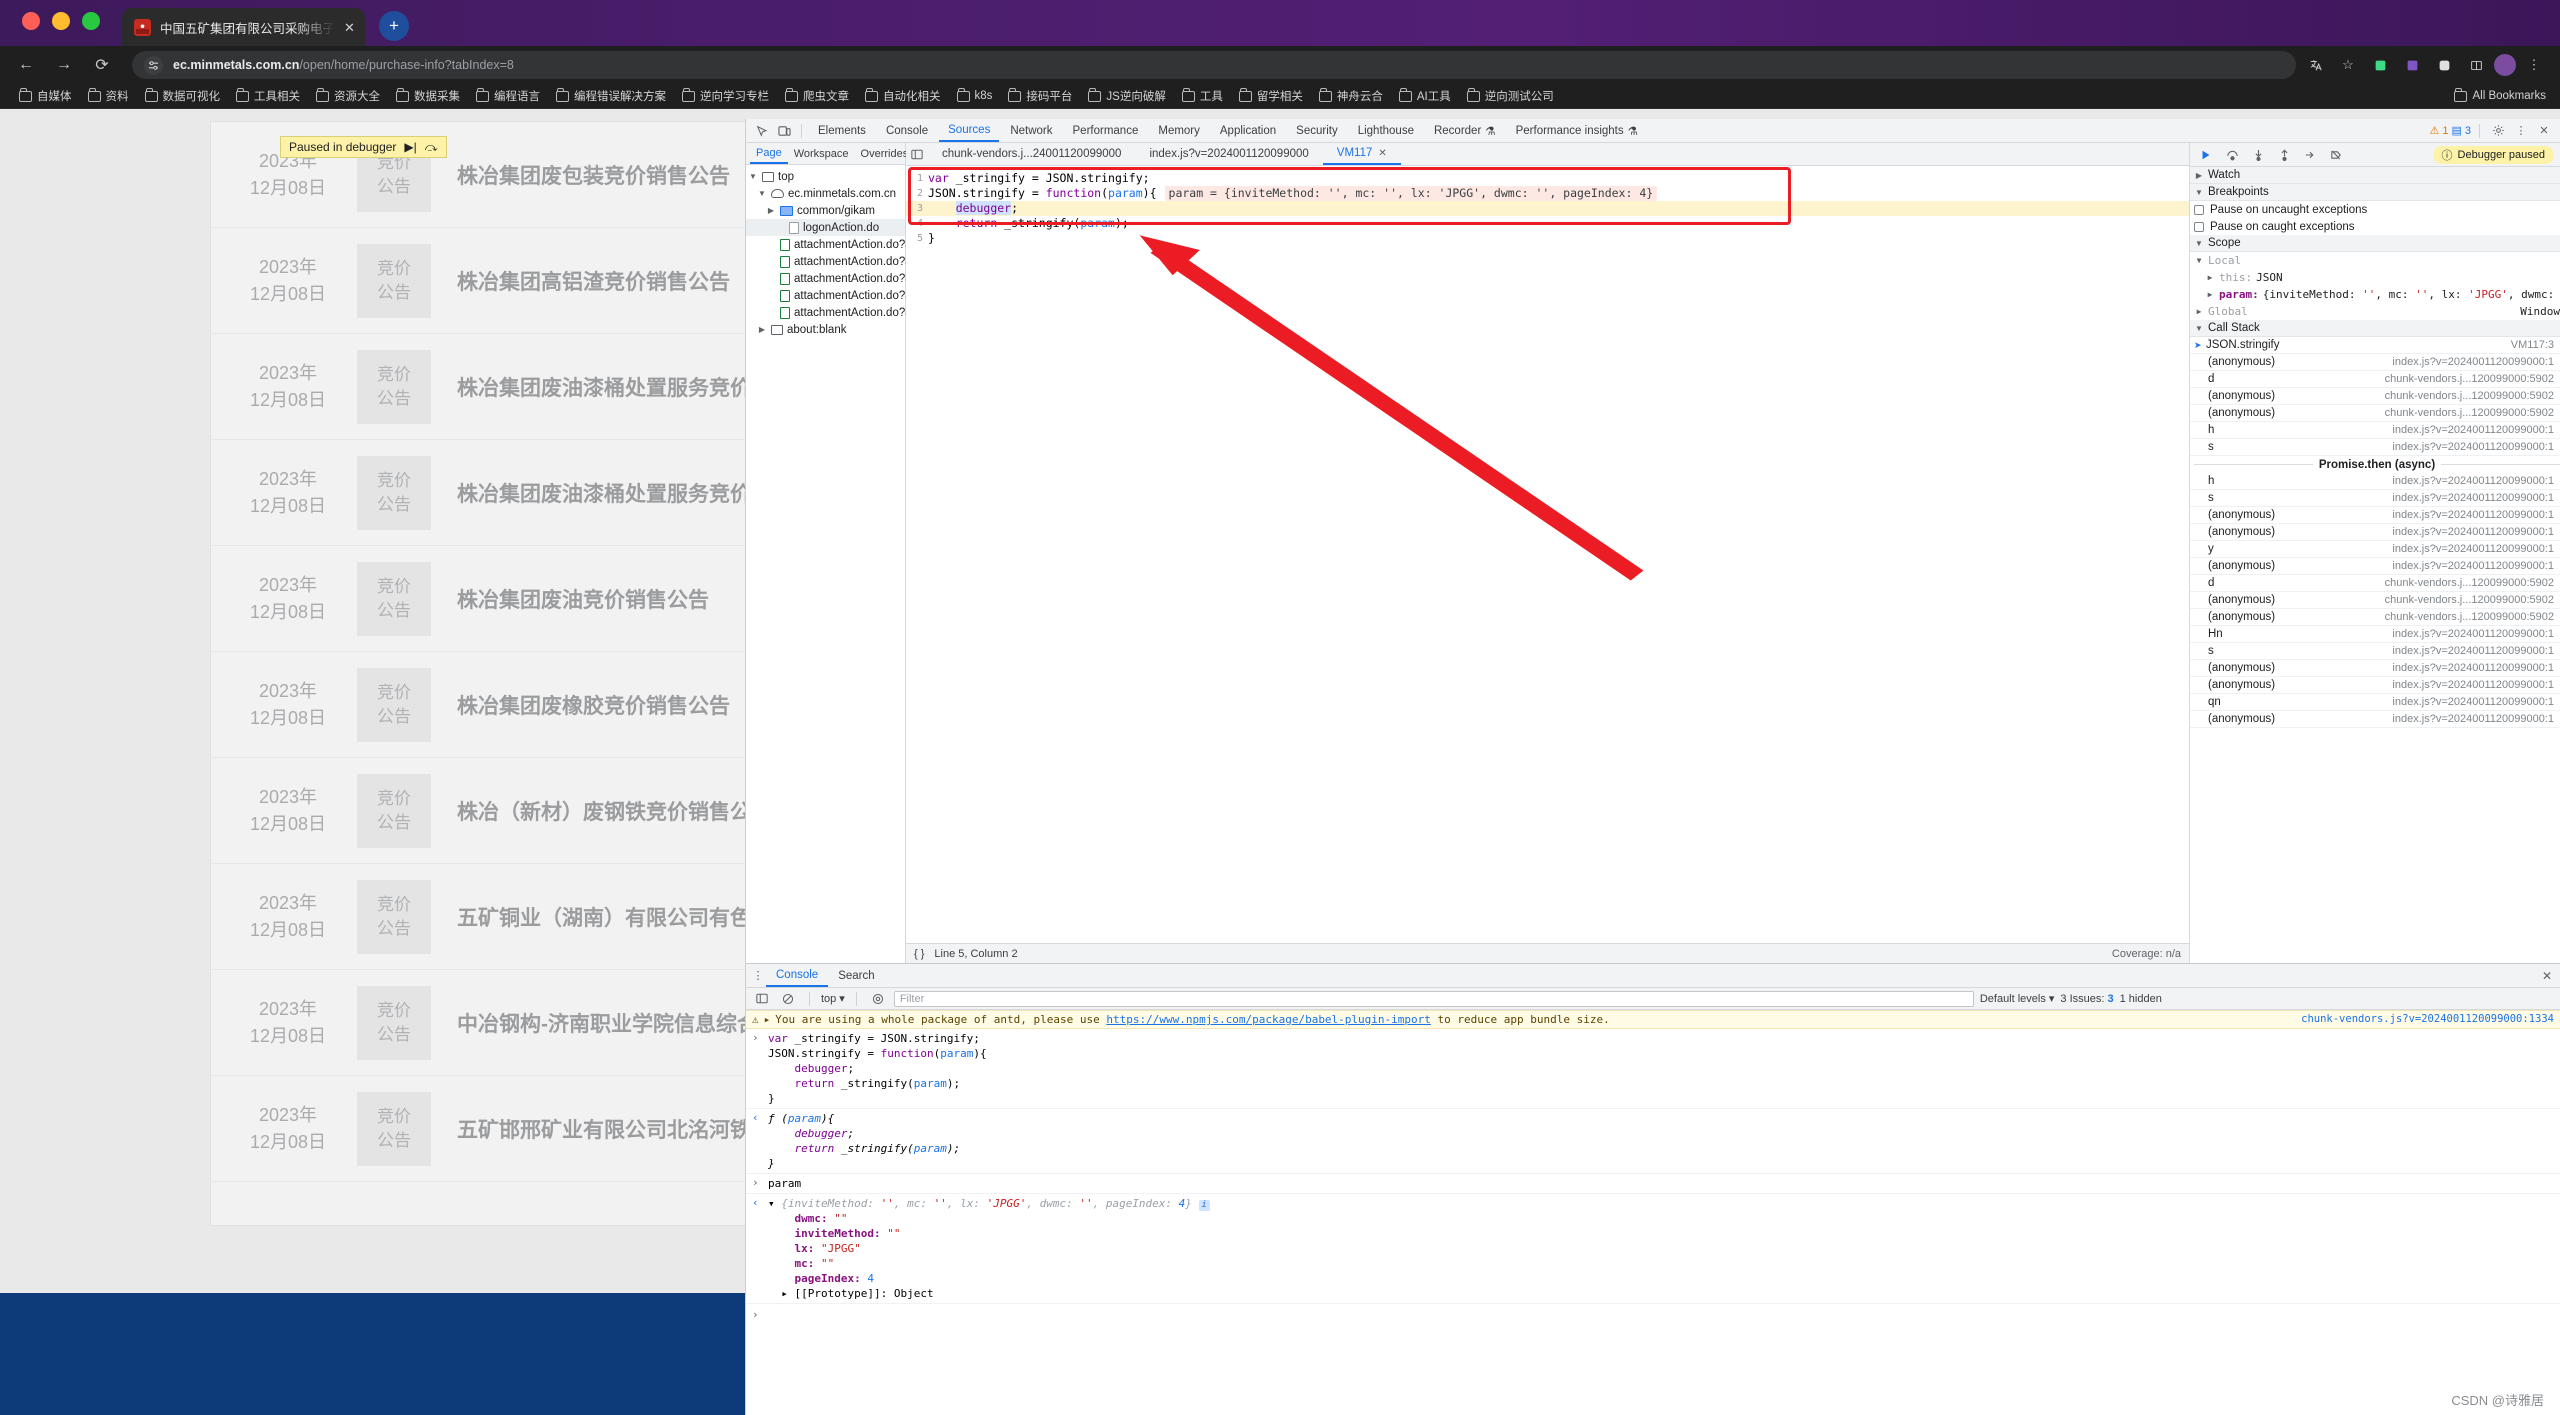  Describe the element at coordinates (1547, 178) in the screenshot. I see `code-line: 1 var _stringify = JSON.stringify;` at that location.